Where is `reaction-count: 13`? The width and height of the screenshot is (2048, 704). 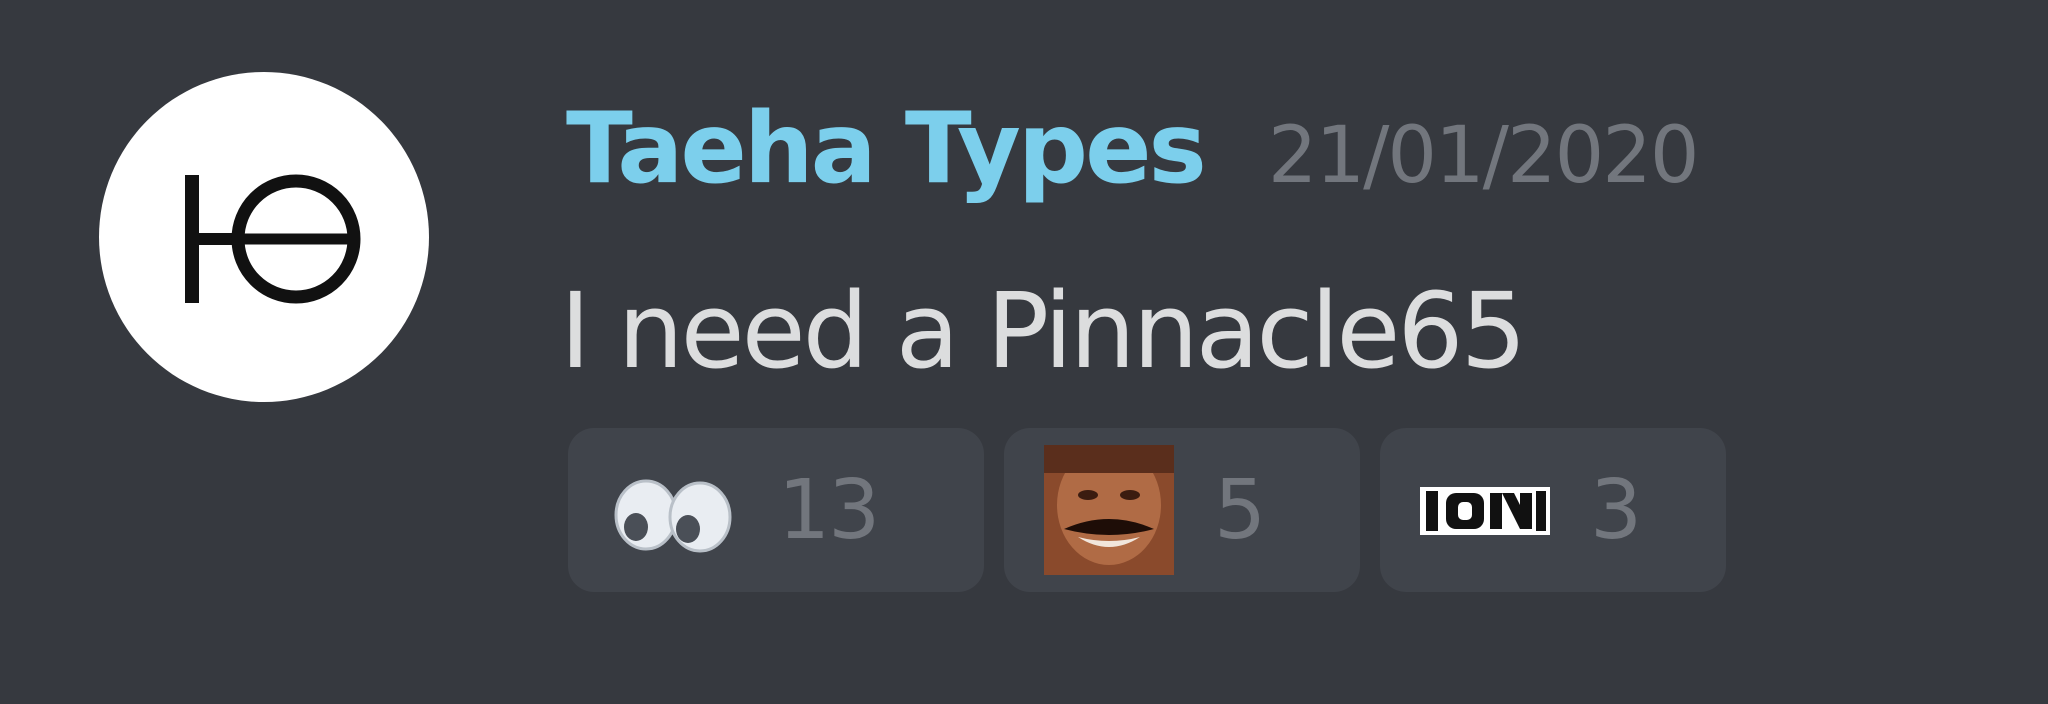
reaction-count: 13 is located at coordinates (829, 510).